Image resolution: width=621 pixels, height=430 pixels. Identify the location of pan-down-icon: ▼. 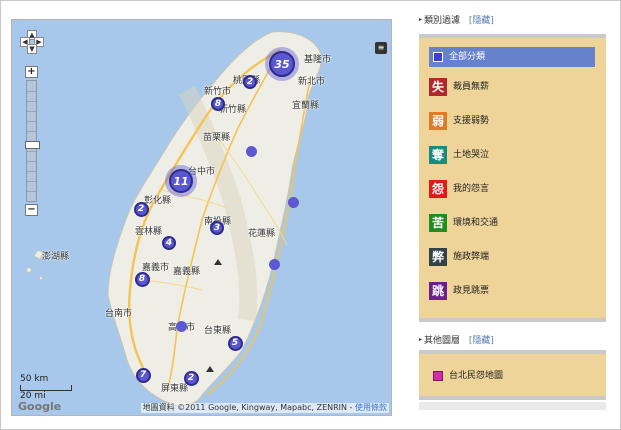
(32, 49).